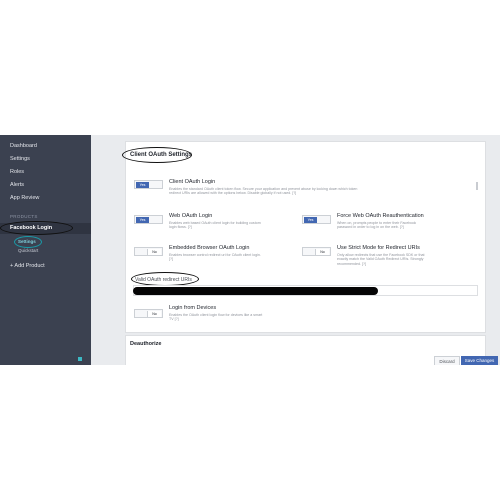 The width and height of the screenshot is (500, 500). What do you see at coordinates (148, 251) in the screenshot?
I see `embedded-browser-oauth-toggle: No` at bounding box center [148, 251].